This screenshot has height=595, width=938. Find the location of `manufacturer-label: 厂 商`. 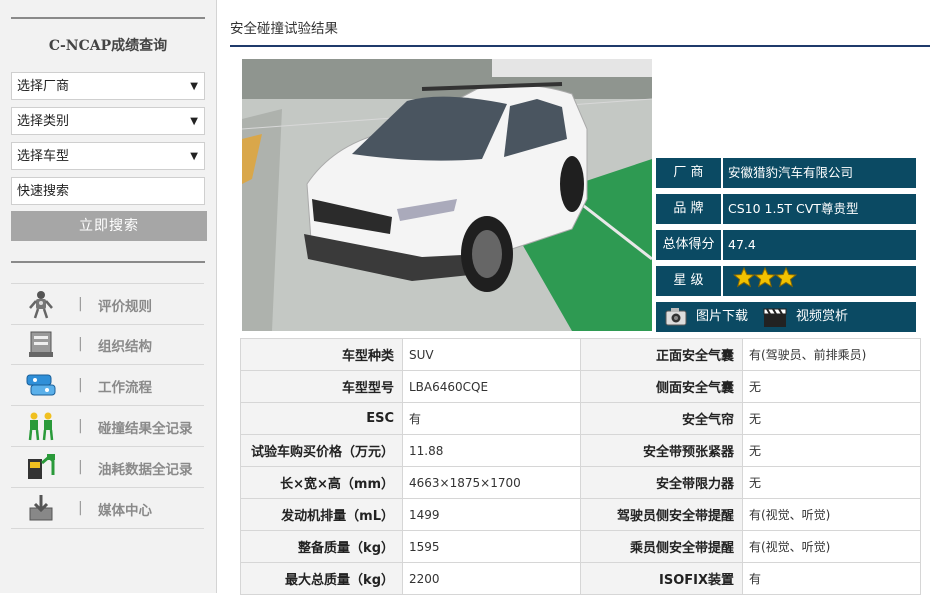

manufacturer-label: 厂 商 is located at coordinates (688, 173).